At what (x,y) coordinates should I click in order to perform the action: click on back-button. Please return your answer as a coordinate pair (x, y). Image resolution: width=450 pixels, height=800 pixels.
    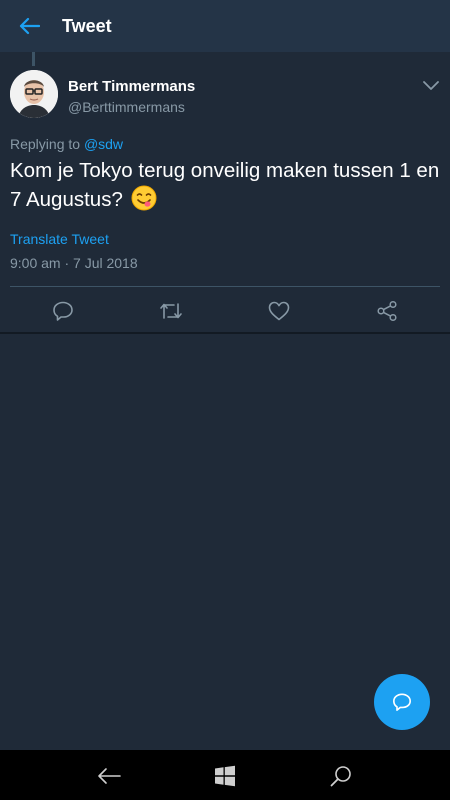
    Looking at the image, I should click on (29, 26).